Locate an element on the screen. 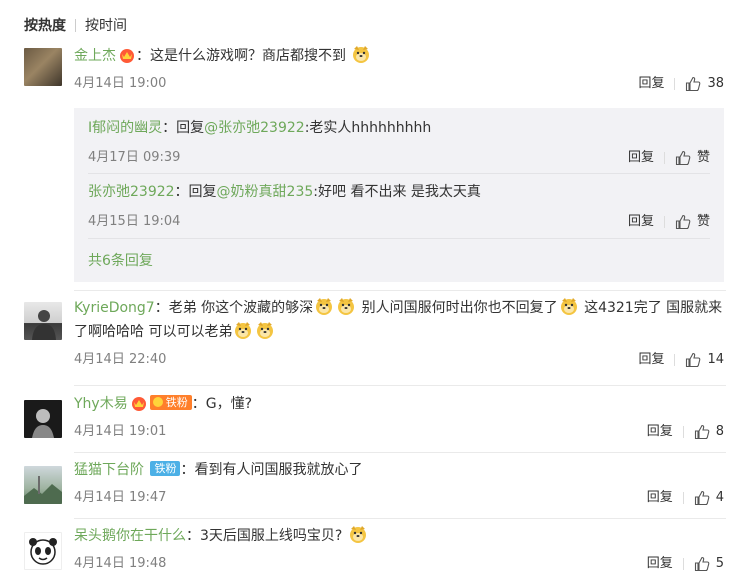 The width and height of the screenshot is (750, 588). sub-reply-text: 张亦弛23922：回复@奶粉真甜235:好吧 看不出来 是我太天真 is located at coordinates (284, 192).